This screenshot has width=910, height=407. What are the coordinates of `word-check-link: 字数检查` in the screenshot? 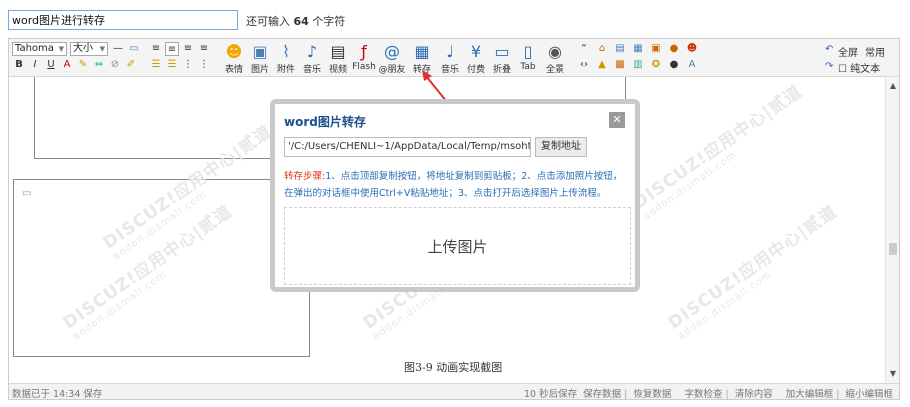 It's located at (703, 394).